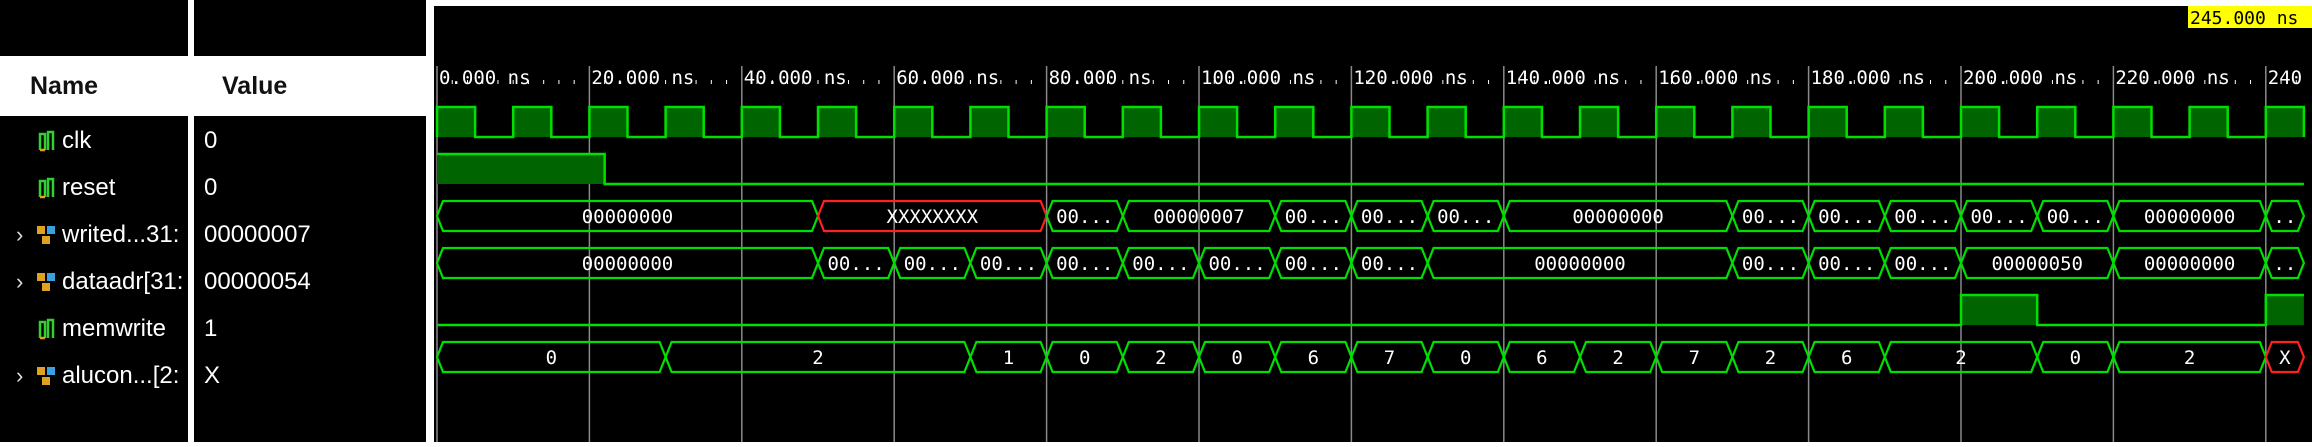 The image size is (2312, 447). I want to click on signal-name-label: dataadr[31:, so click(123, 281).